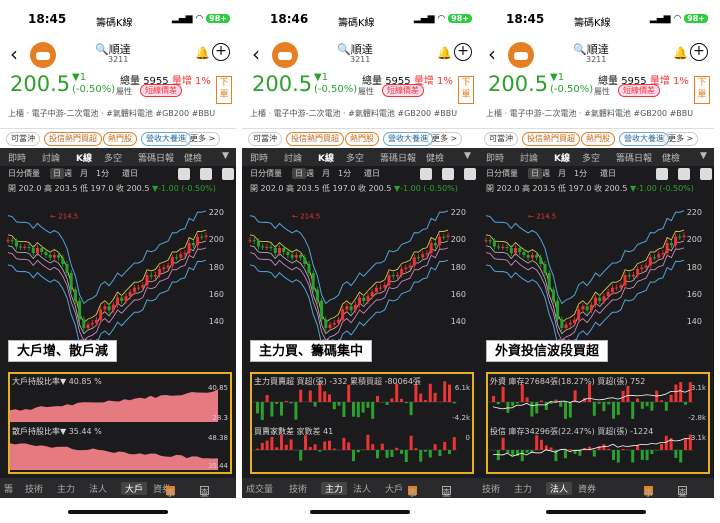 This screenshot has height=523, width=720. Describe the element at coordinates (587, 488) in the screenshot. I see `bottom-tab-3: 資券` at that location.